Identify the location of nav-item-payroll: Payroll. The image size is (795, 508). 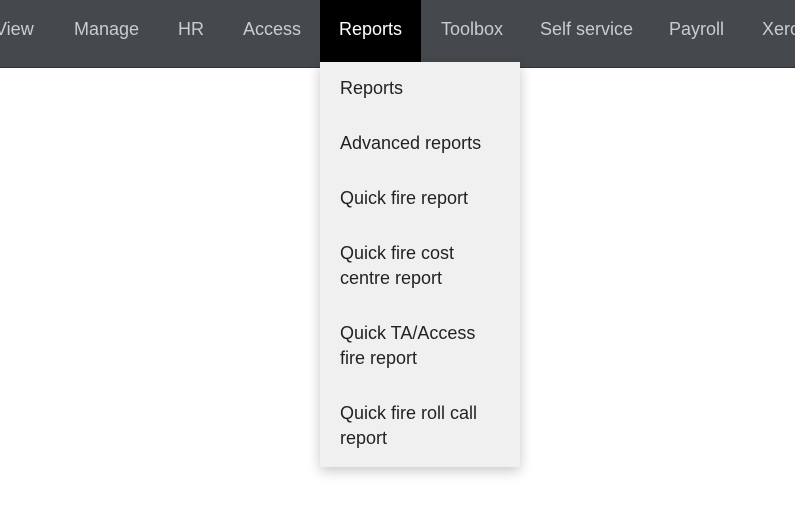
(696, 34).